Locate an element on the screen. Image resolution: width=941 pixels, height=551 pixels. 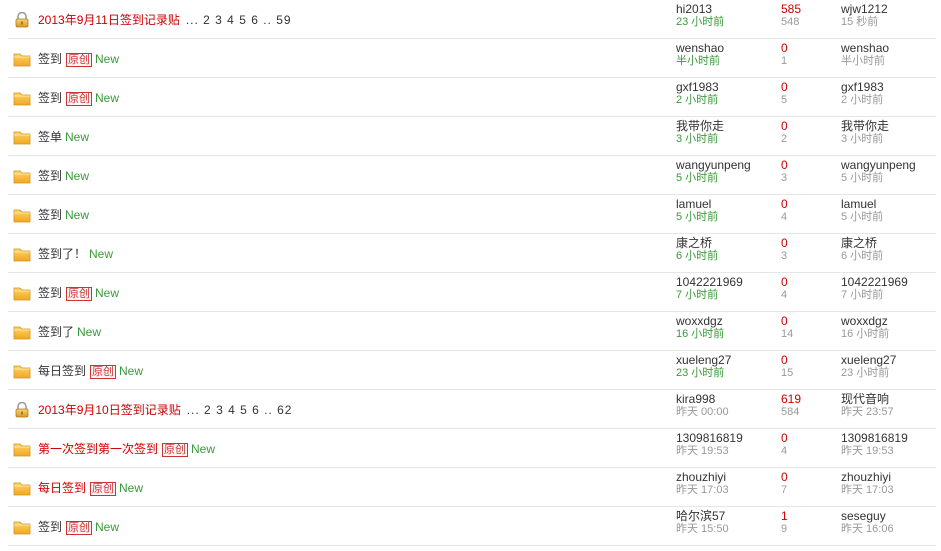
thread-title-cell: 签到了！ New is located at coordinates (75, 253).